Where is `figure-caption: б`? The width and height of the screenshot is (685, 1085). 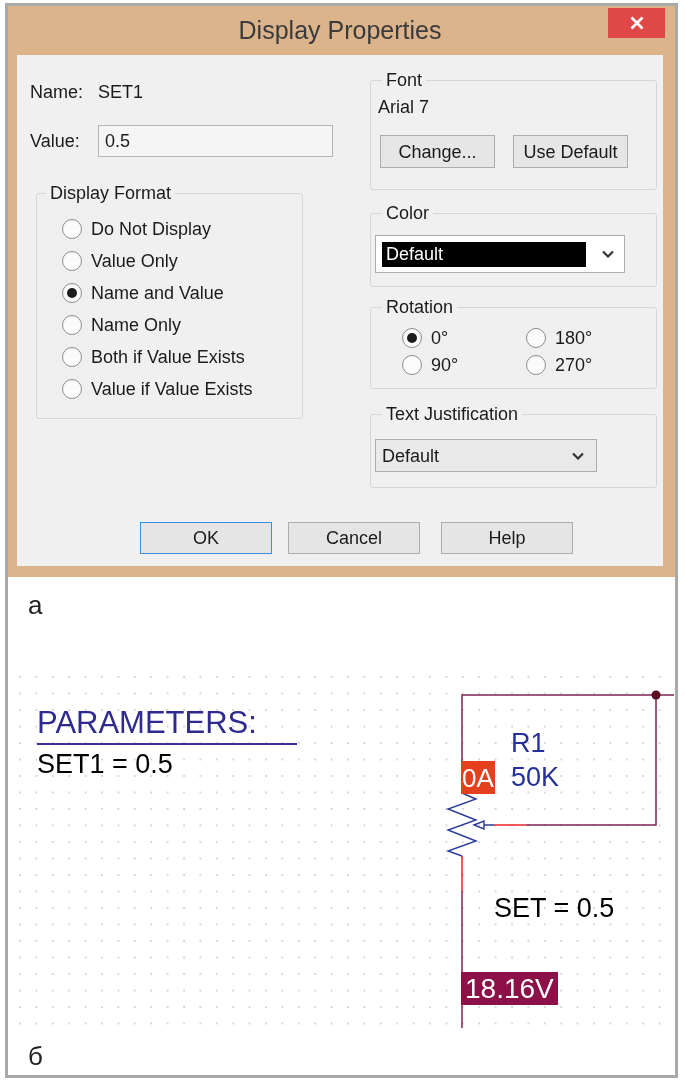
figure-caption: б is located at coordinates (35, 1056).